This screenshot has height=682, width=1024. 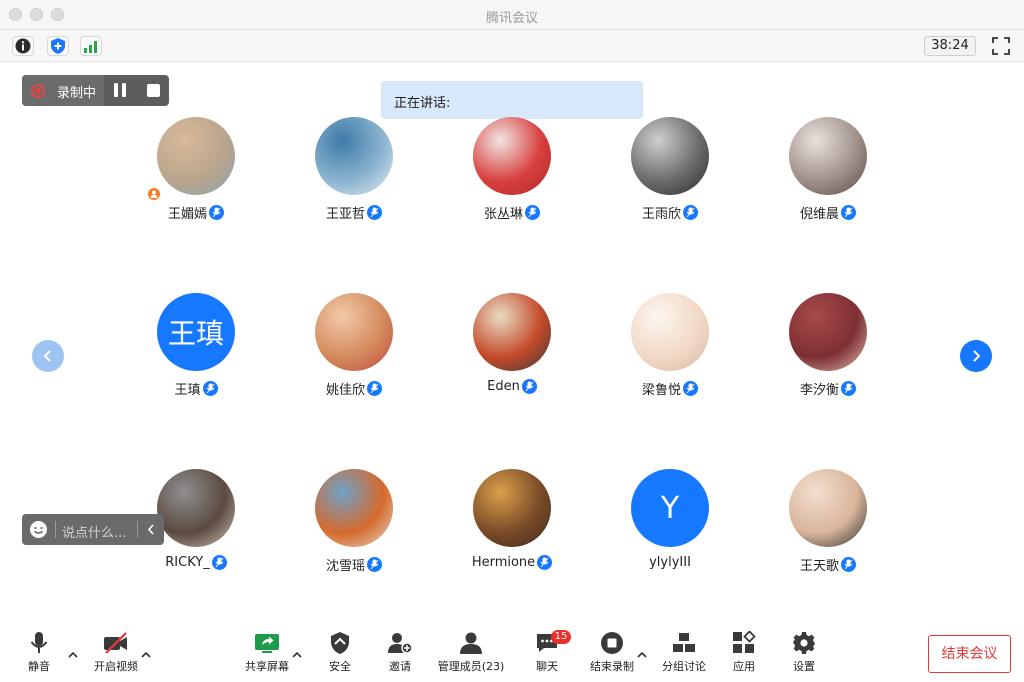 I want to click on end-meeting-button: 结束会议, so click(x=969, y=654).